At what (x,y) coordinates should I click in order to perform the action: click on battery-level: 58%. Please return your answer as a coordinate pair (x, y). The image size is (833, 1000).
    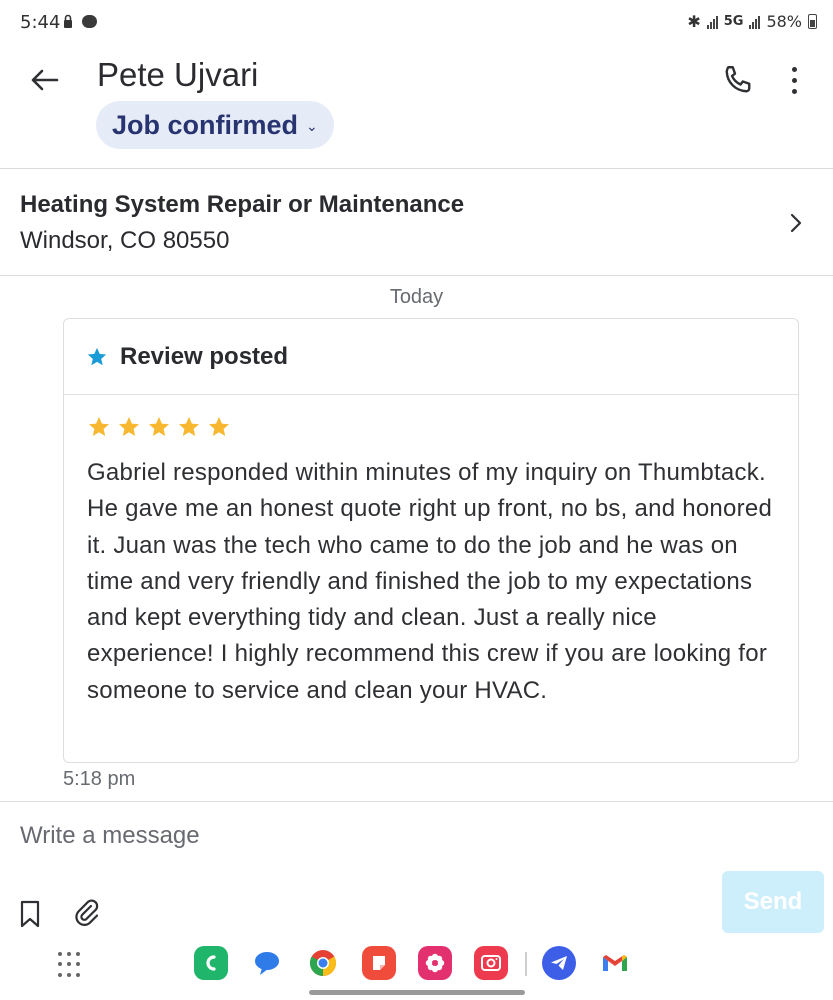
    Looking at the image, I should click on (784, 21).